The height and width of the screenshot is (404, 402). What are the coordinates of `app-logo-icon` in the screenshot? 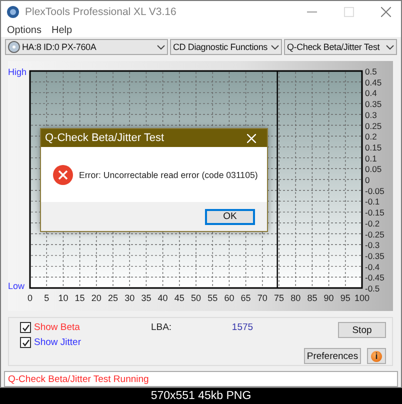 It's located at (13, 12).